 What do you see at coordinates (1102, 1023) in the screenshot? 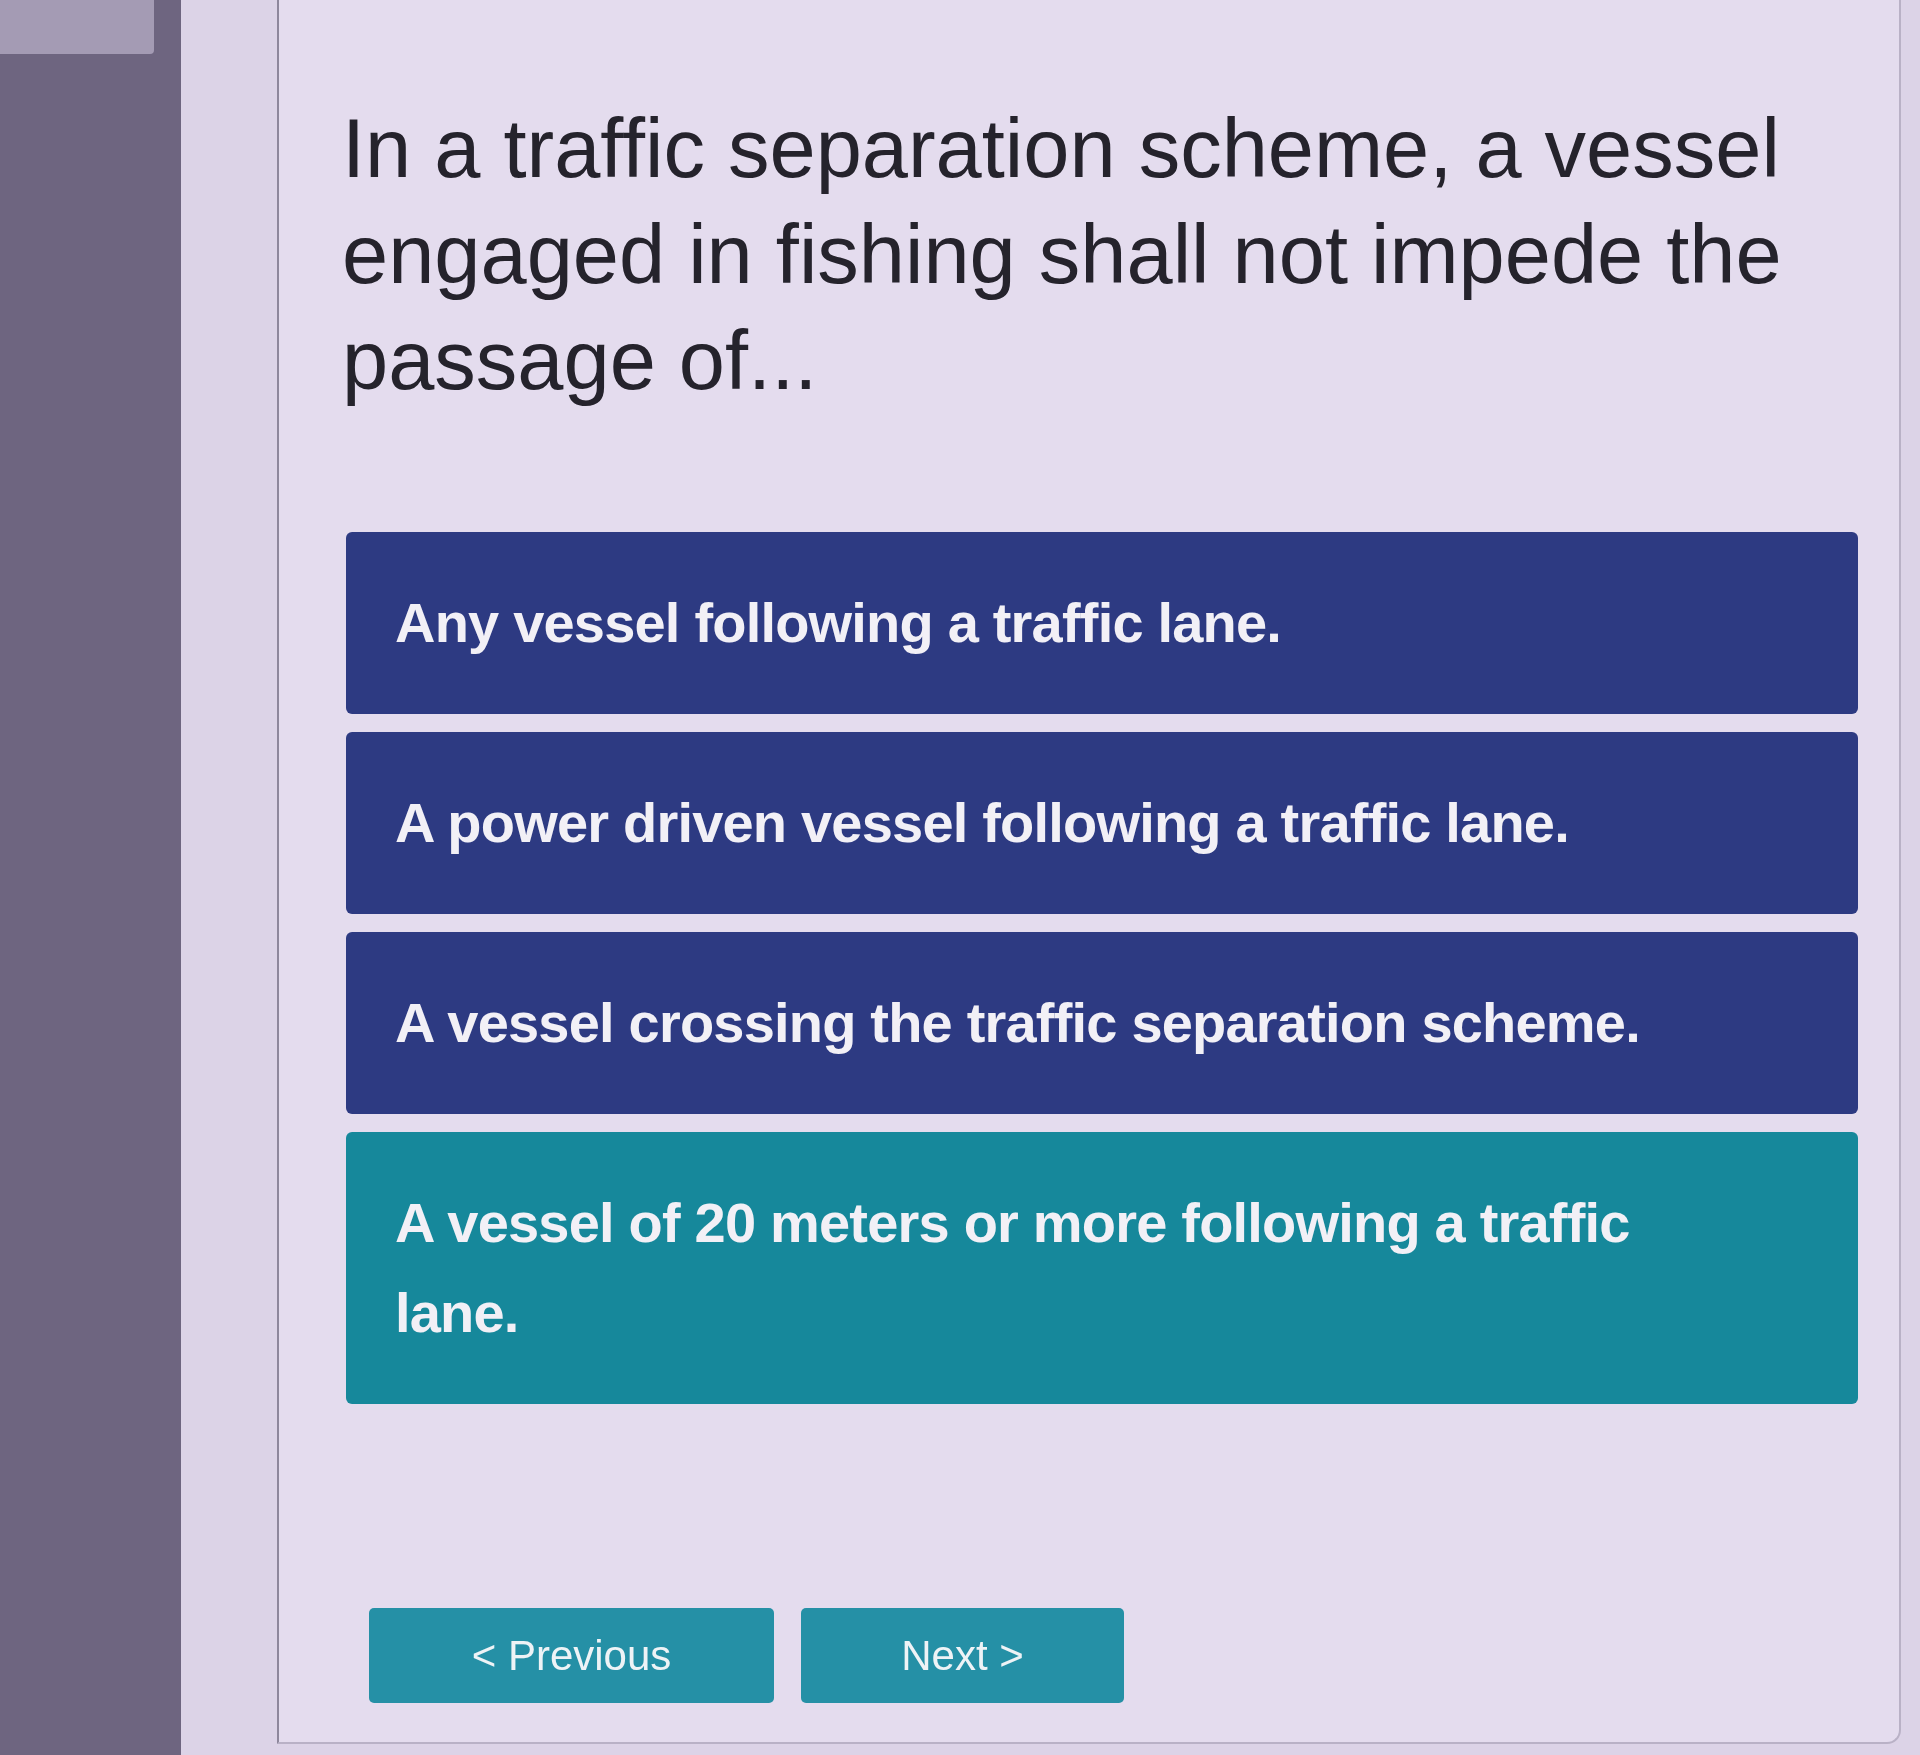
I see `answer-option: A vessel crossing the traffic separation scheme.` at bounding box center [1102, 1023].